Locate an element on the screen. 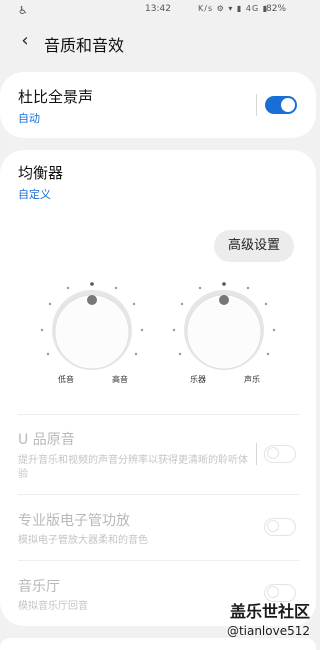 The height and width of the screenshot is (650, 320). advanced-settings-button: 高级设置 is located at coordinates (254, 246).